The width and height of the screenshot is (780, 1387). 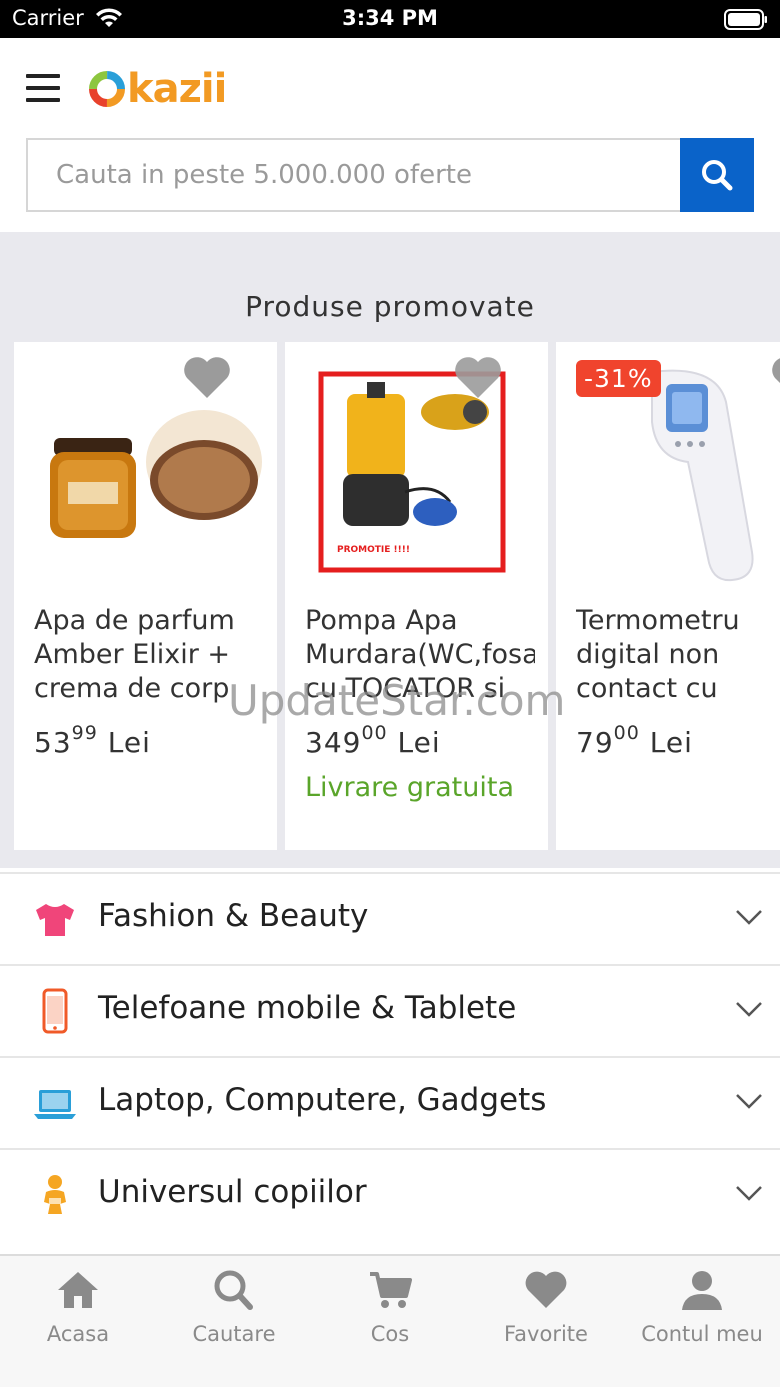 I want to click on clock: 3:34 PM, so click(x=390, y=18).